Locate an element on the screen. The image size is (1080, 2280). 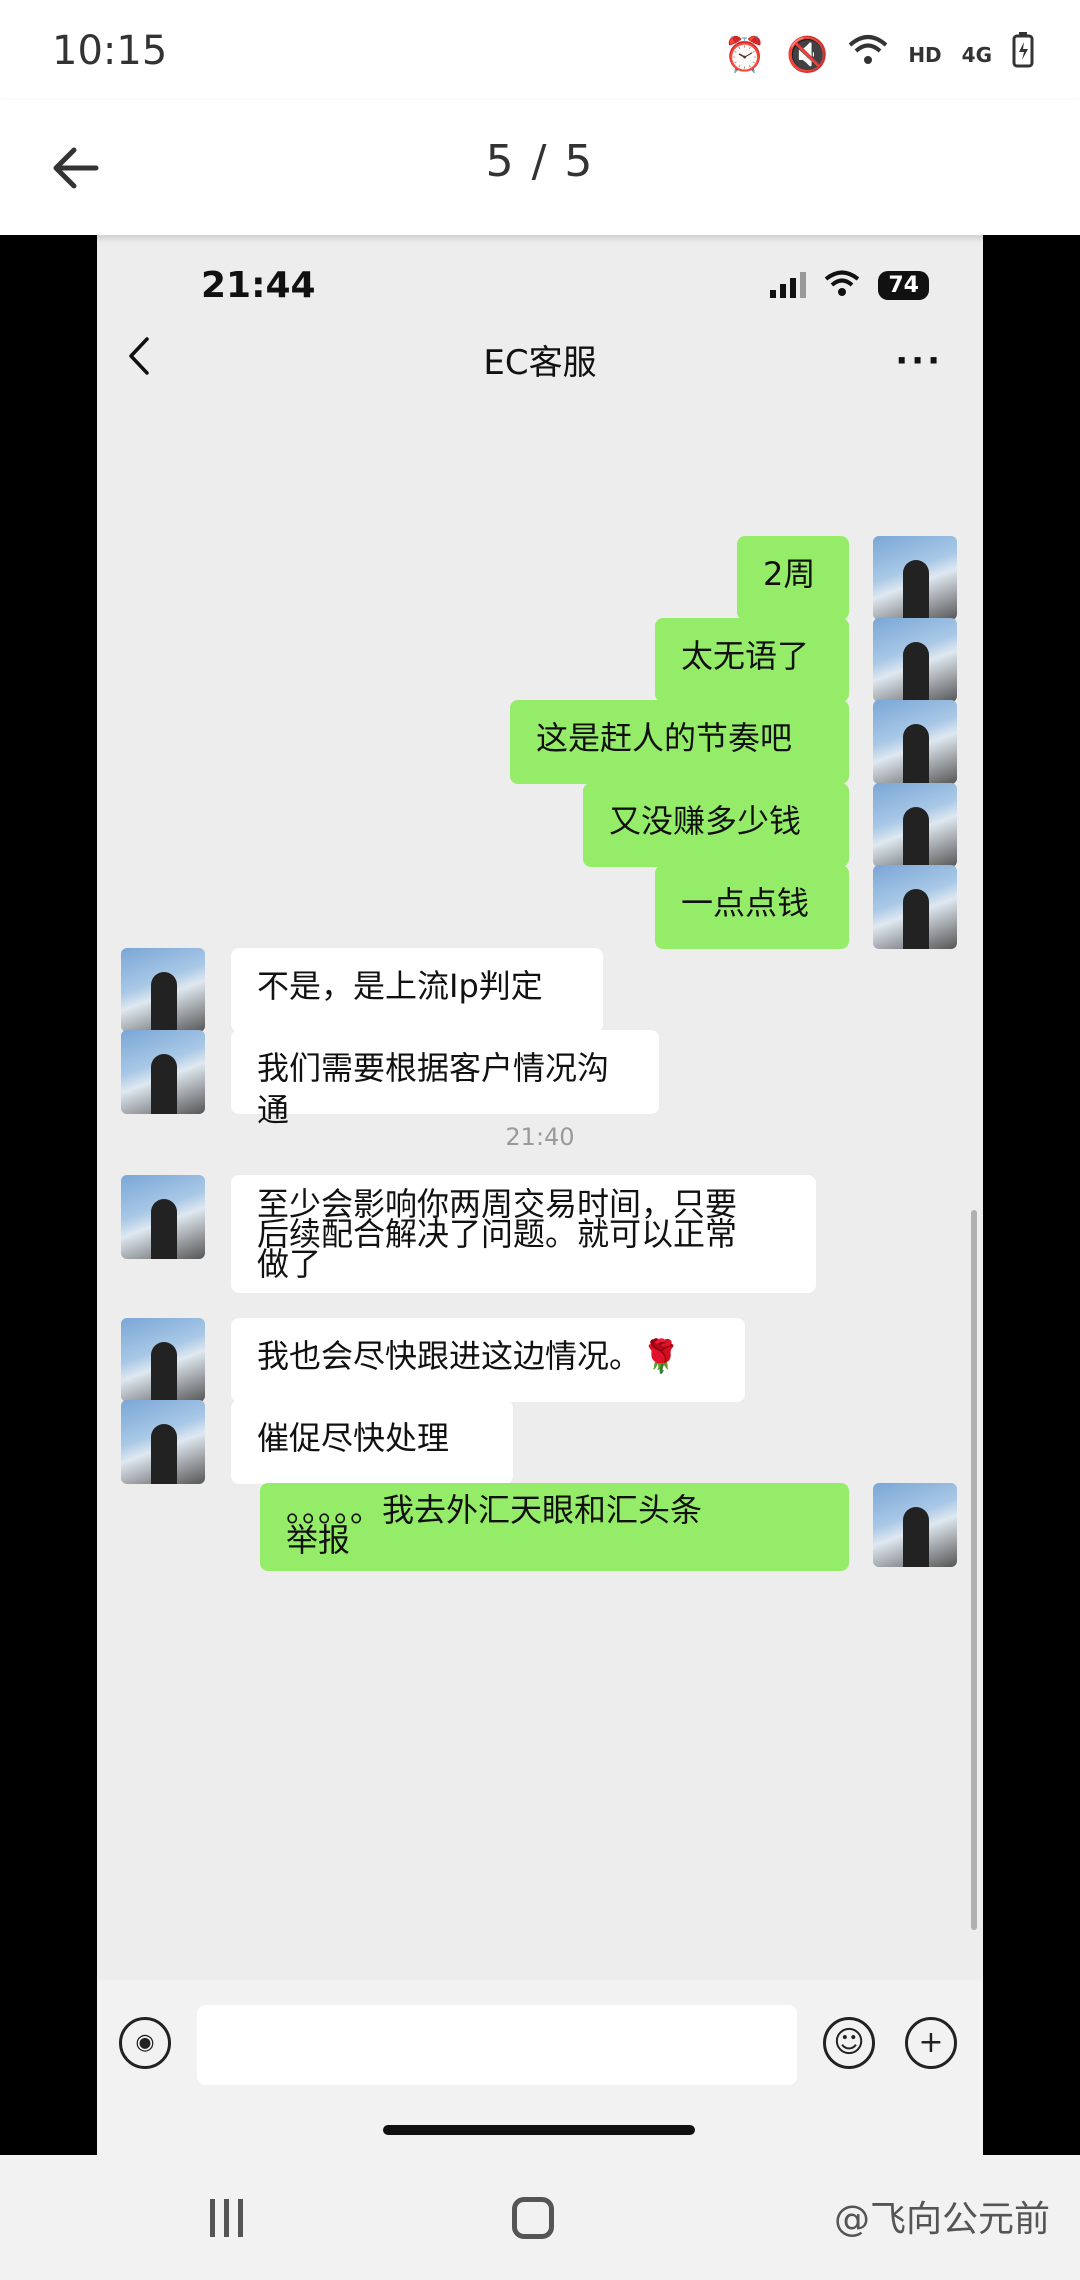
sent-message: 这是赶人的节奏吧 is located at coordinates (679, 742).